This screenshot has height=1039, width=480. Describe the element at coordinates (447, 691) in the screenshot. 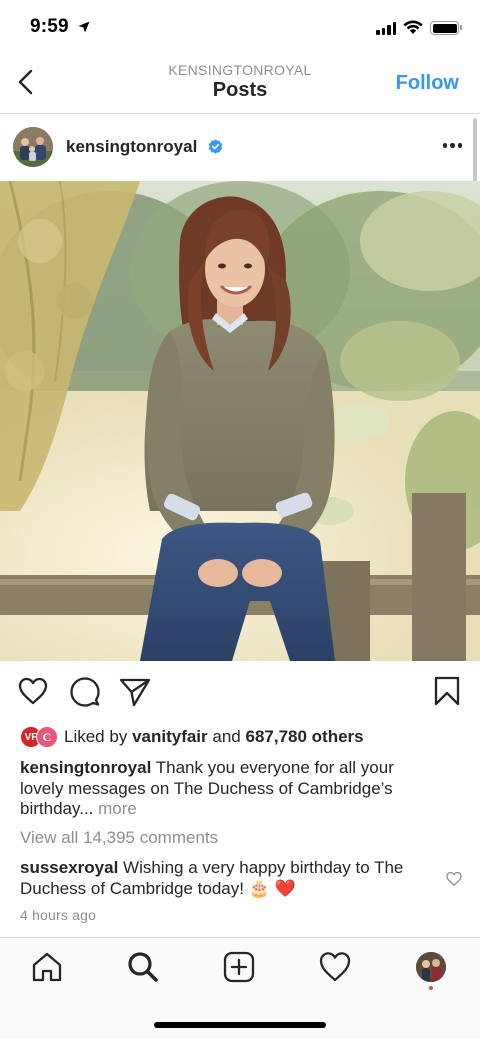

I see `bookmark-icon` at that location.